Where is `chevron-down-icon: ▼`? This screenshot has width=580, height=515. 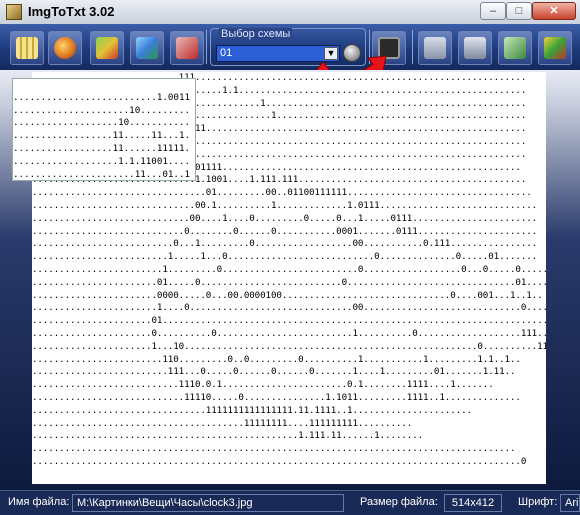
chevron-down-icon: ▼ is located at coordinates (331, 53).